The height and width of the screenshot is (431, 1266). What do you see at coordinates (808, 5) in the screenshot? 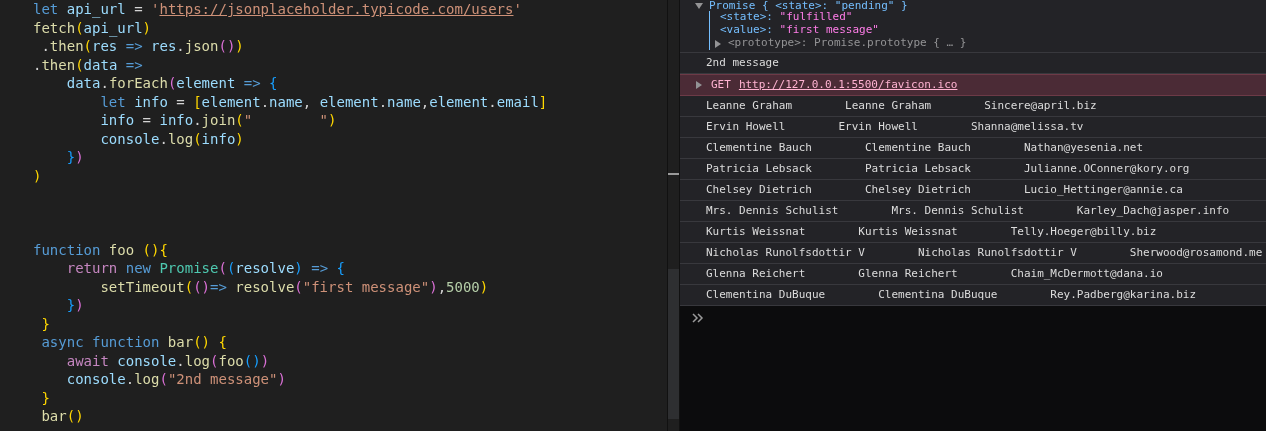
I see `promise-label: Promise { <state>: "pending" }` at bounding box center [808, 5].